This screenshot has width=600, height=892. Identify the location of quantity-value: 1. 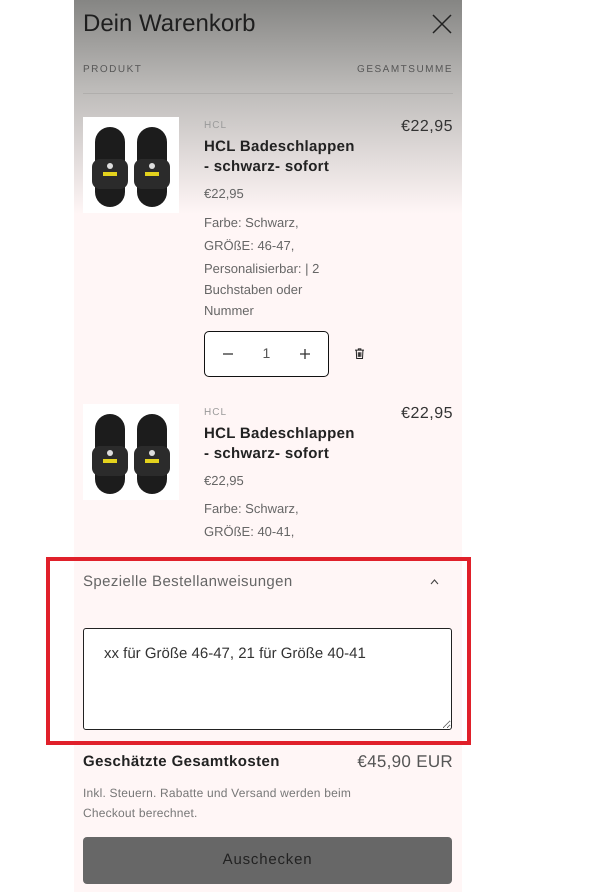
(266, 353).